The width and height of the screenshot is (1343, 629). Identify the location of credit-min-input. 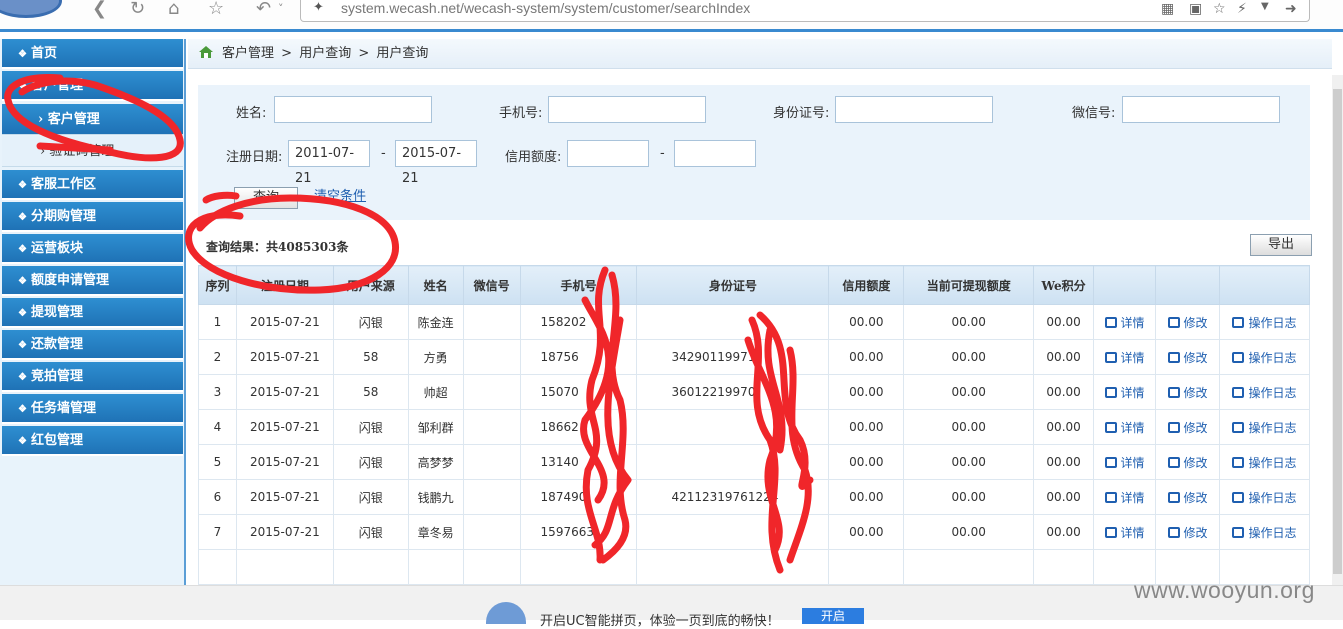
(608, 153).